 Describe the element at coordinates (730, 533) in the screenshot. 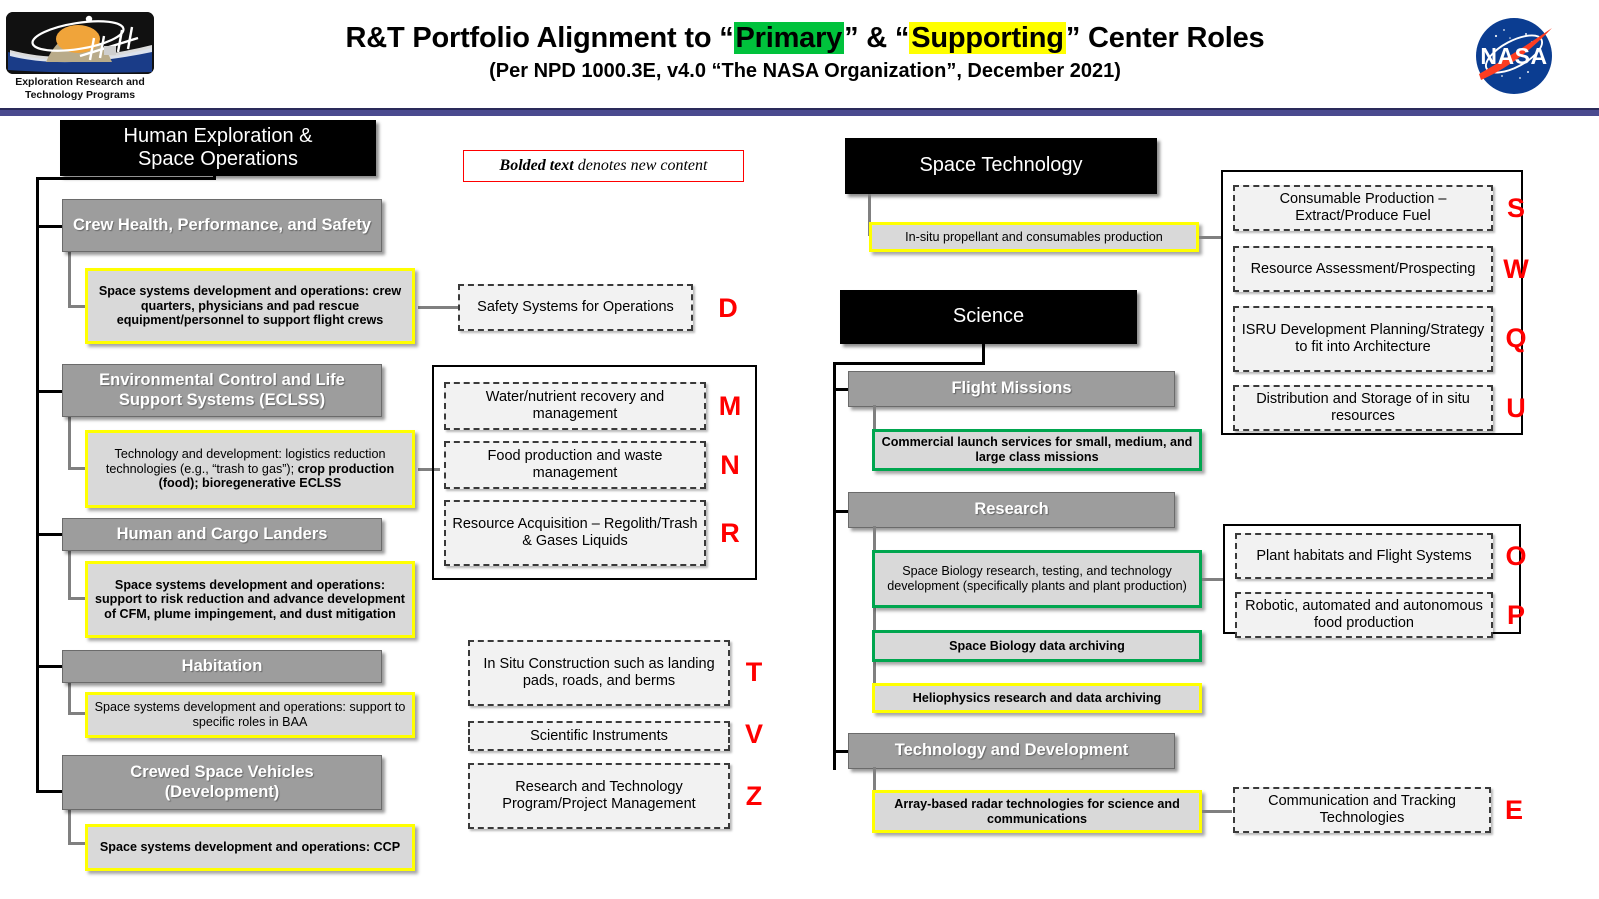

I see `role-letter-R: R` at that location.